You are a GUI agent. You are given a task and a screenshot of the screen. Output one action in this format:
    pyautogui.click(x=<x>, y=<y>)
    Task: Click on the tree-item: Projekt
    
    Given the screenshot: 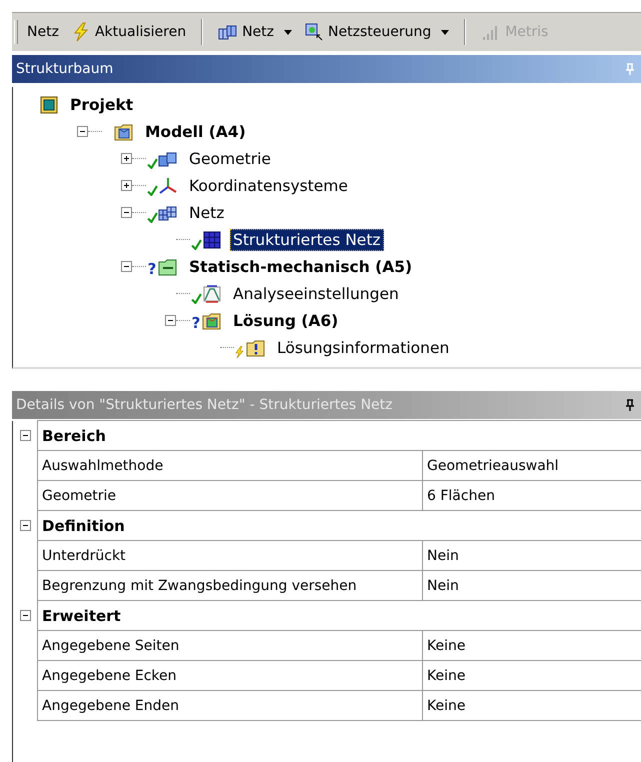 What is the action you would take?
    pyautogui.click(x=101, y=105)
    